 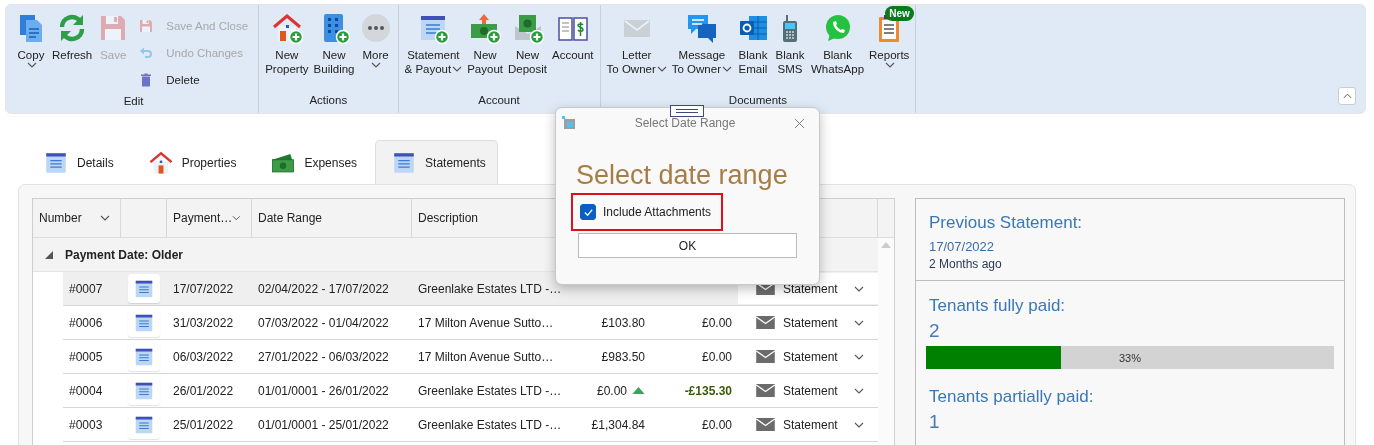 What do you see at coordinates (966, 264) in the screenshot?
I see `summary-note: 2 Months ago` at bounding box center [966, 264].